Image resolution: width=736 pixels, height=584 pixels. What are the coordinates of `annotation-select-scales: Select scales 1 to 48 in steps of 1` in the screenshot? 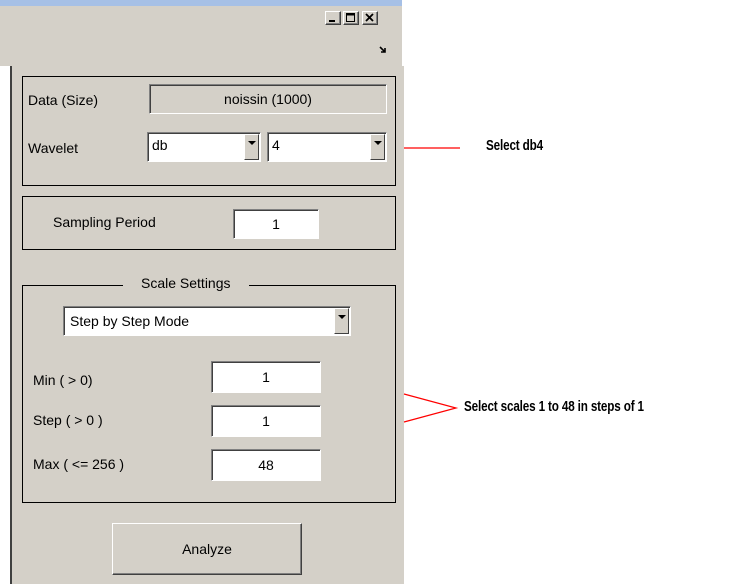 It's located at (554, 406).